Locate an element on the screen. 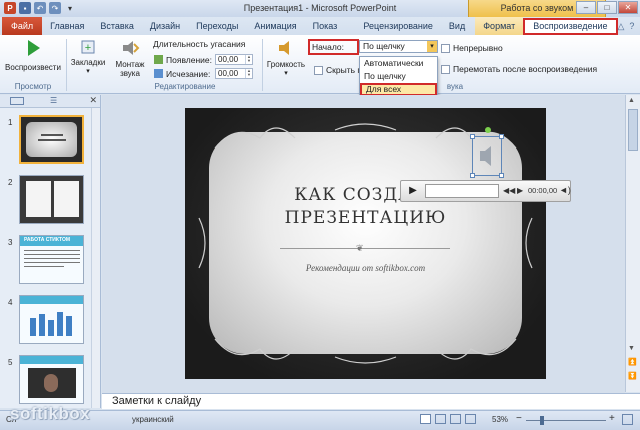 The width and height of the screenshot is (640, 430). tab-insert: Вставка is located at coordinates (116, 26).